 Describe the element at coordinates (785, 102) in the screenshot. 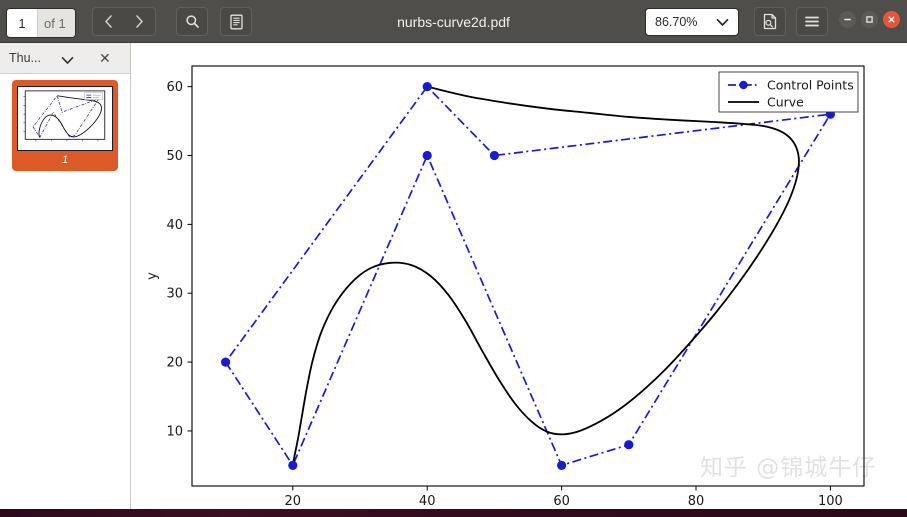

I see `legend-label-curve: Curve` at that location.